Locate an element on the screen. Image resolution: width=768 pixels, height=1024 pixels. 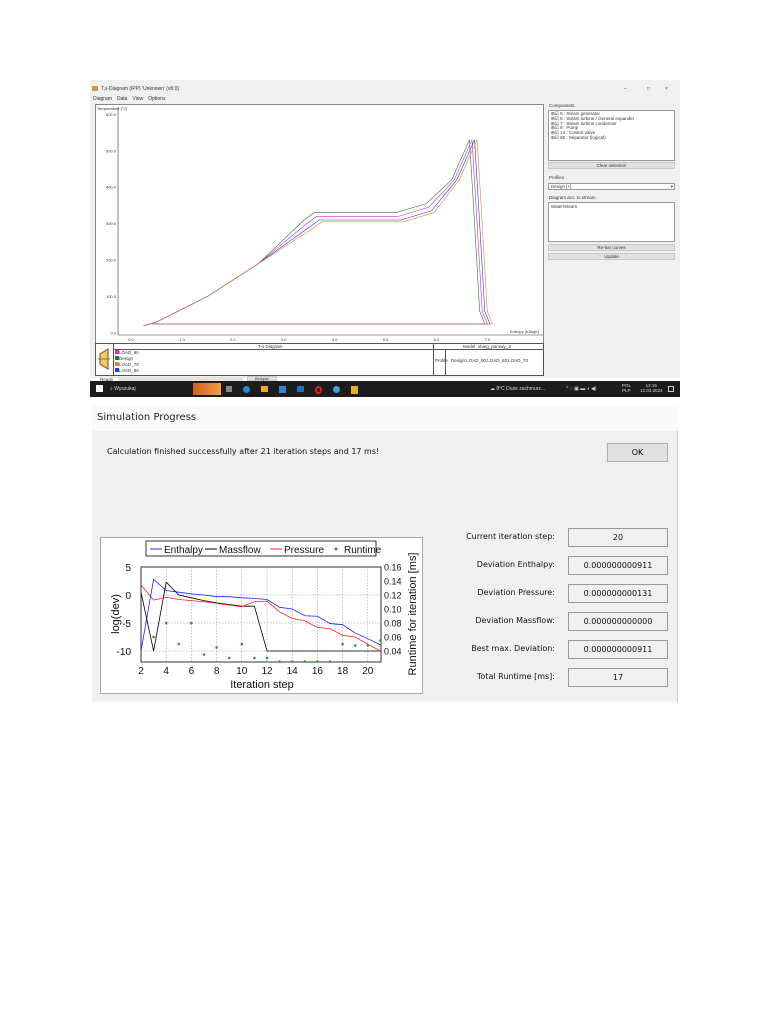
y-tick-label: -10 is located at coordinates (124, 652).